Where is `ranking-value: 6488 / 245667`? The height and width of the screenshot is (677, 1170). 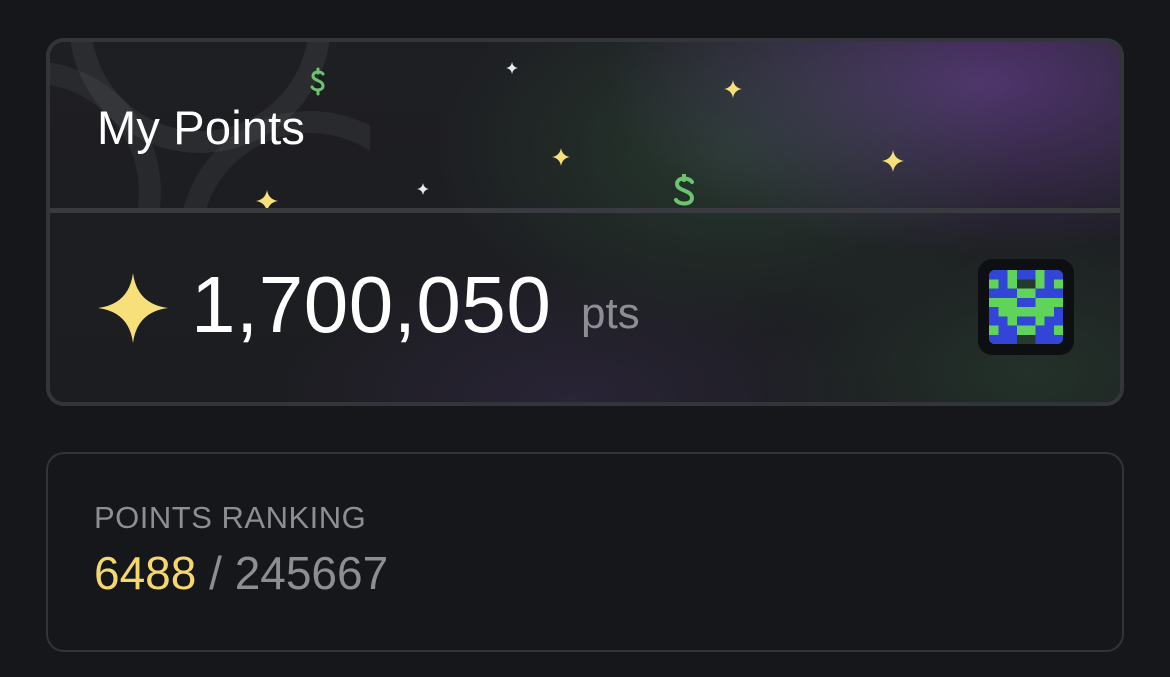
ranking-value: 6488 / 245667 is located at coordinates (241, 573).